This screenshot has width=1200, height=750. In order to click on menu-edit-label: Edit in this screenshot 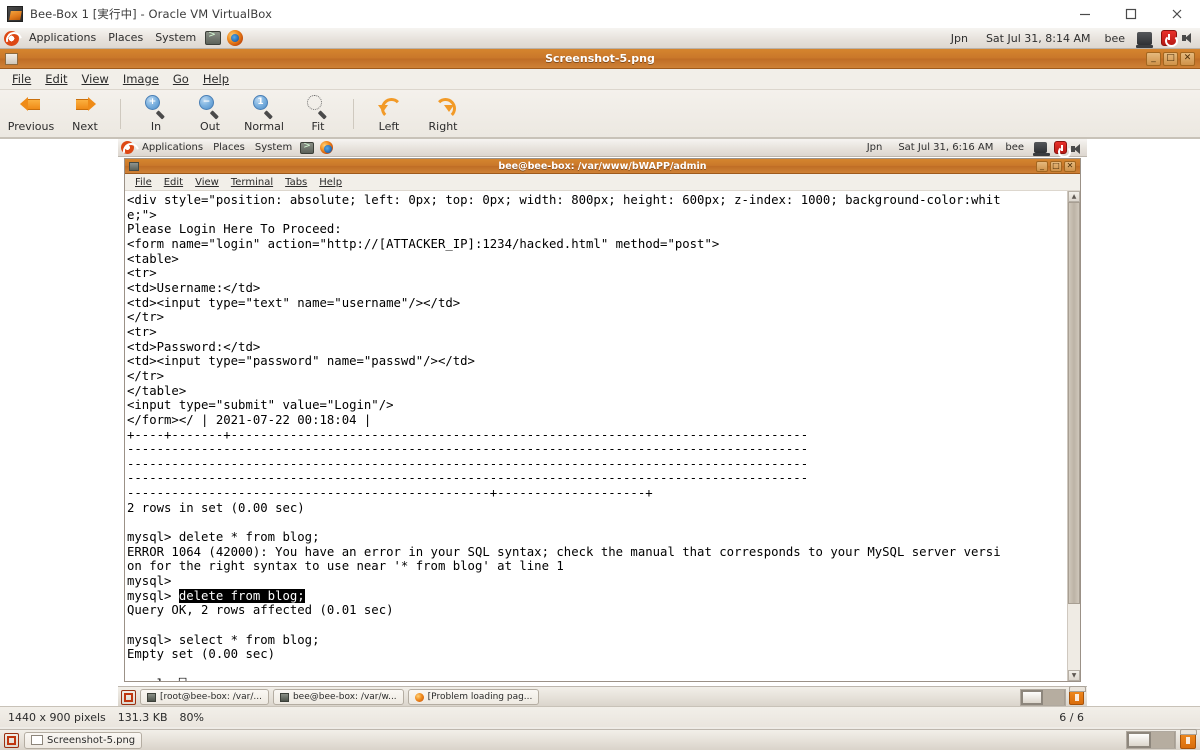, I will do `click(56, 79)`.